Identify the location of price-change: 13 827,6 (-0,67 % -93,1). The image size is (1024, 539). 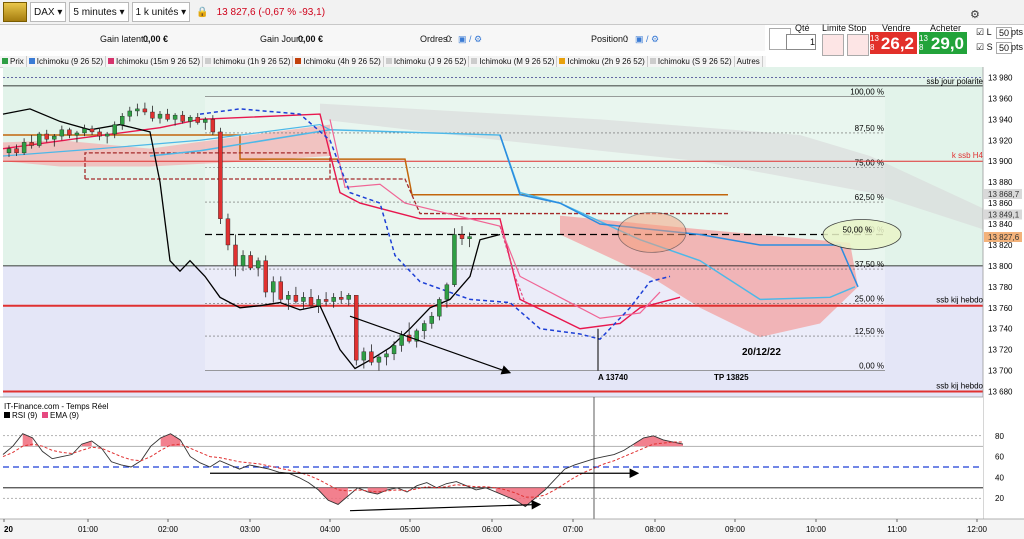
(271, 12).